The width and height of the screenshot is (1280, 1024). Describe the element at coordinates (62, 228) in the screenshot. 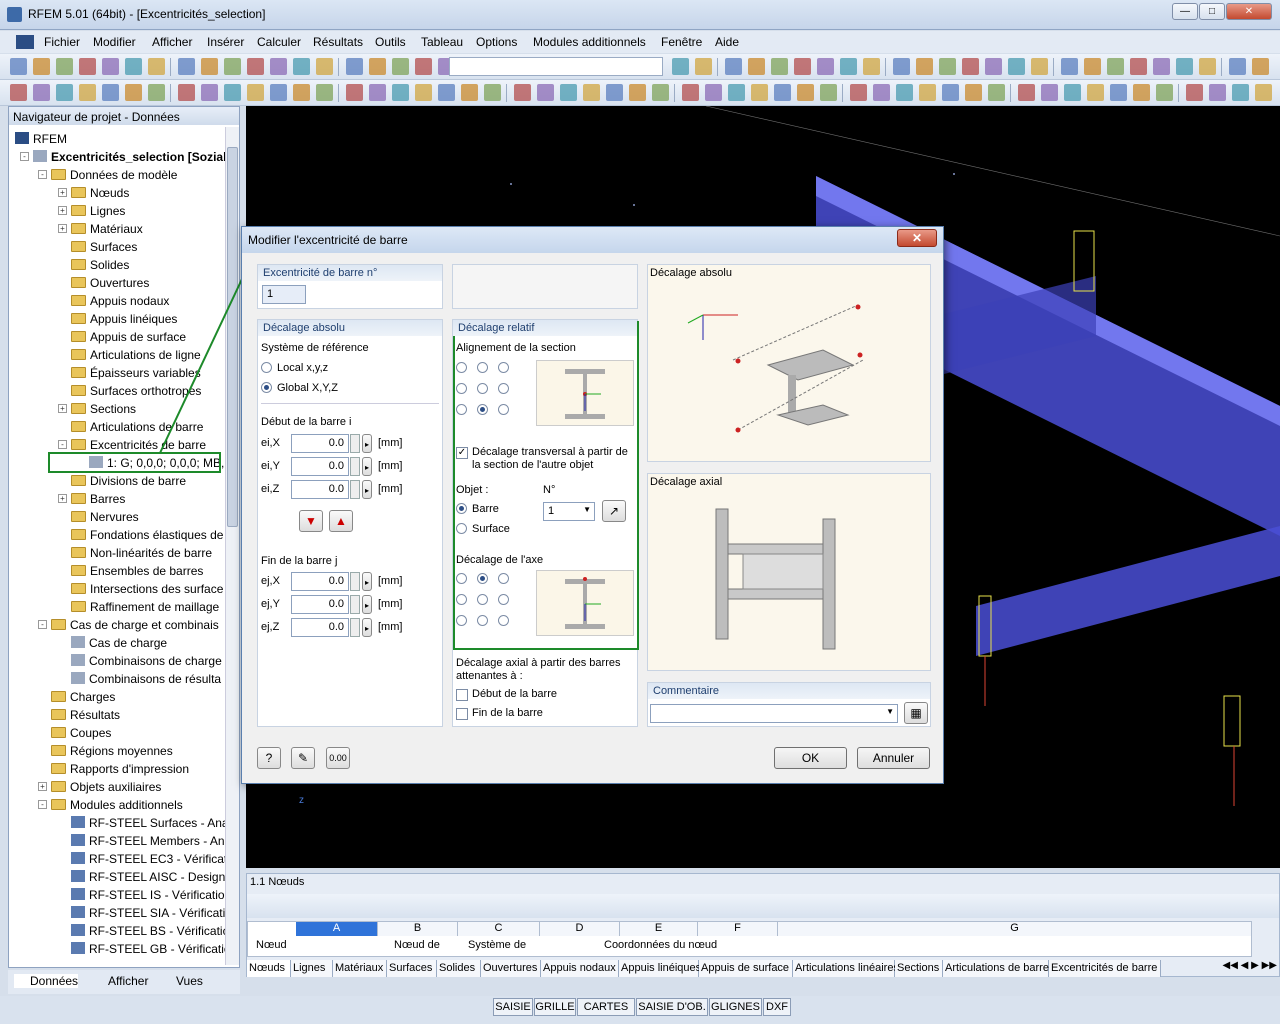

I see `expander-icon: +` at that location.